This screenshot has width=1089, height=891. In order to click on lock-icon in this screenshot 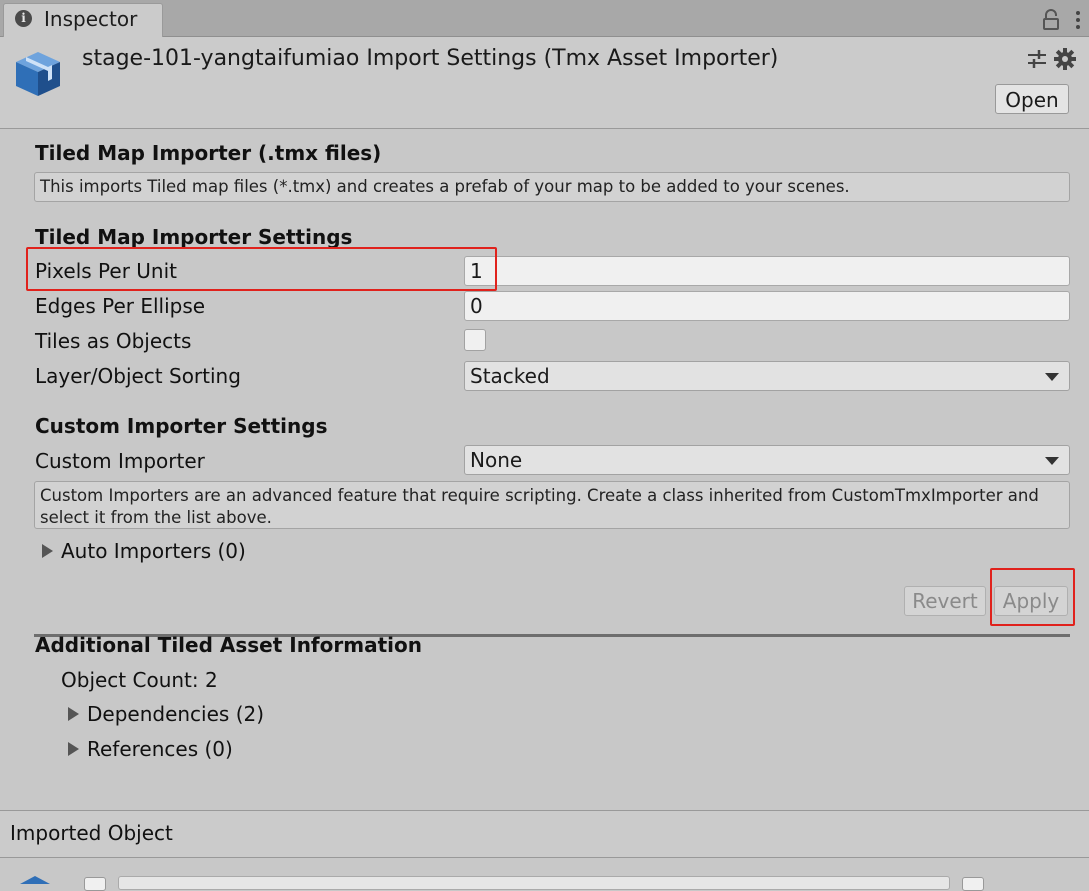, I will do `click(1051, 20)`.